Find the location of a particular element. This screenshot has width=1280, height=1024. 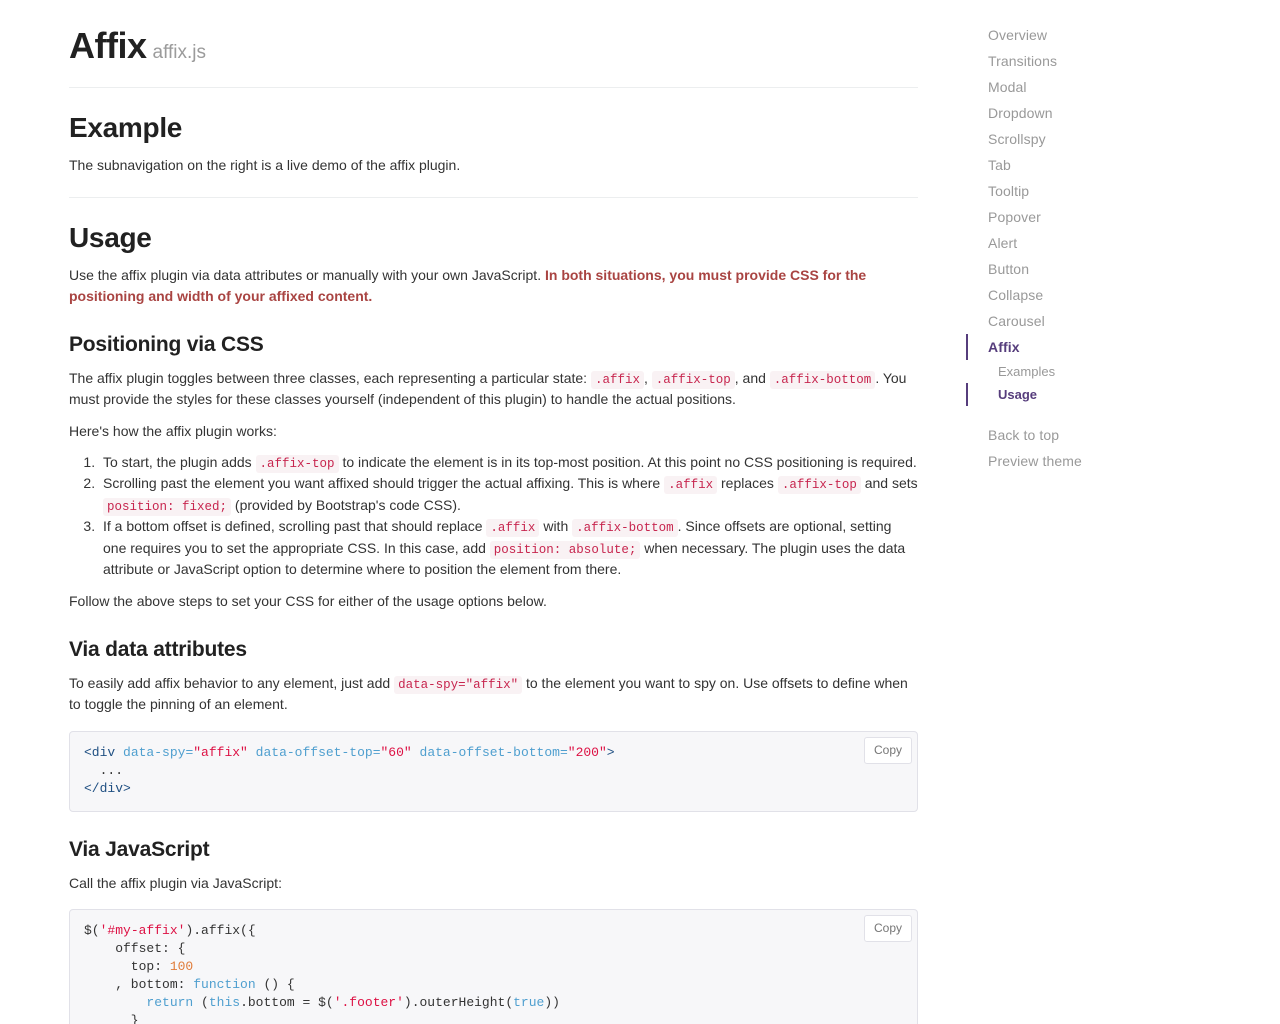

step2-text-c: and sets is located at coordinates (889, 483).